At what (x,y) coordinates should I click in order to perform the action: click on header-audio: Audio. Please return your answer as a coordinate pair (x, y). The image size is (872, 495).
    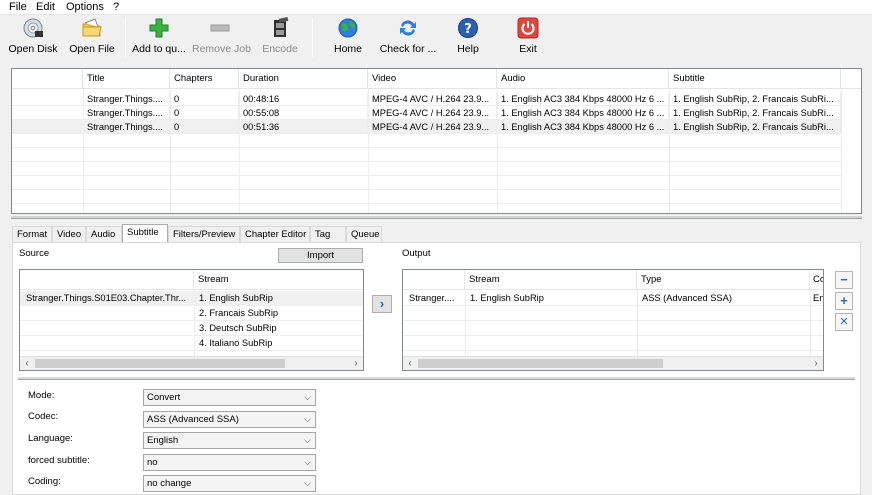
    Looking at the image, I should click on (583, 79).